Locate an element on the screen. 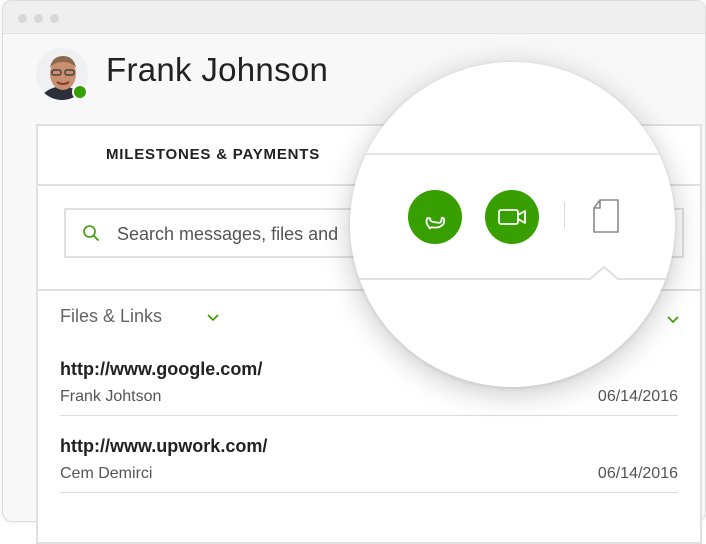  window-minimize-dot is located at coordinates (38, 18).